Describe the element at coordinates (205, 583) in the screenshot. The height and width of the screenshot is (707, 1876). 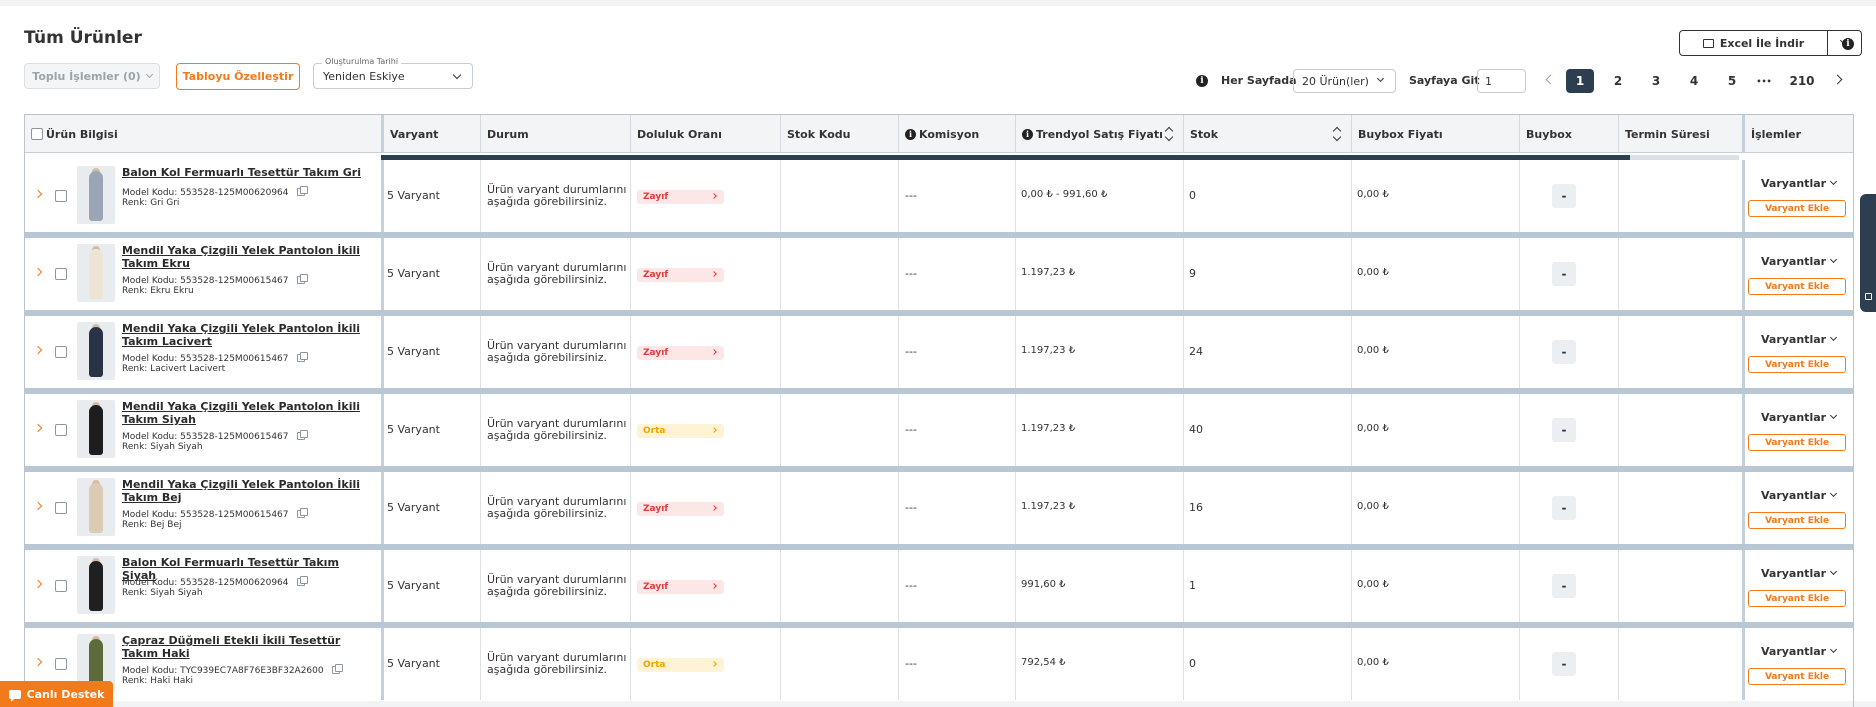
I see `model-code-text: Model Kodu: 553528-125M00620964` at that location.